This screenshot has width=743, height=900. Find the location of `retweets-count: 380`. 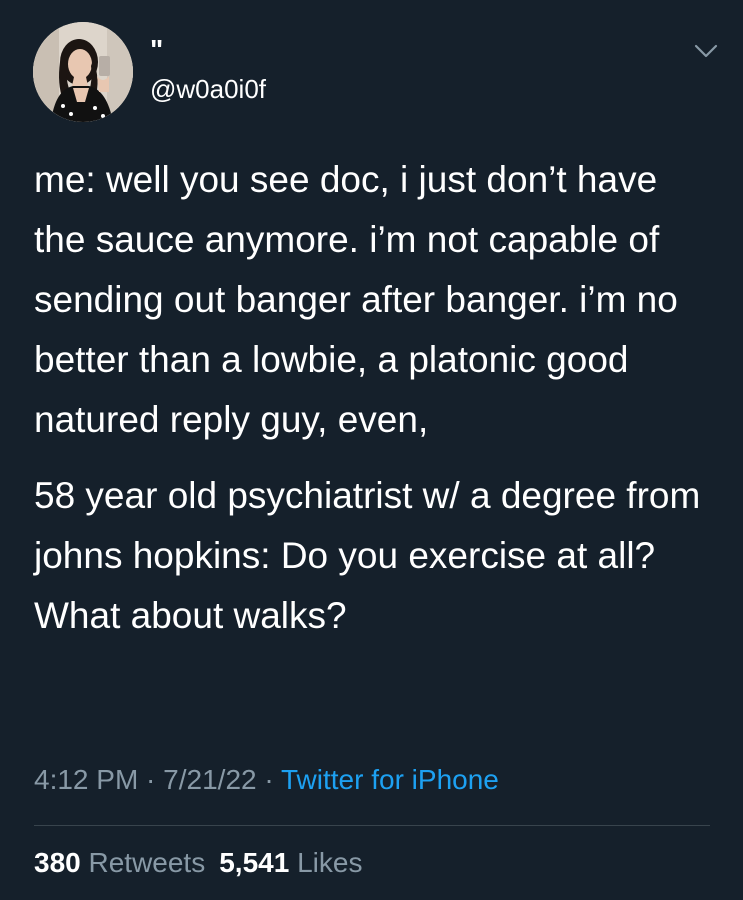

retweets-count: 380 is located at coordinates (57, 862).